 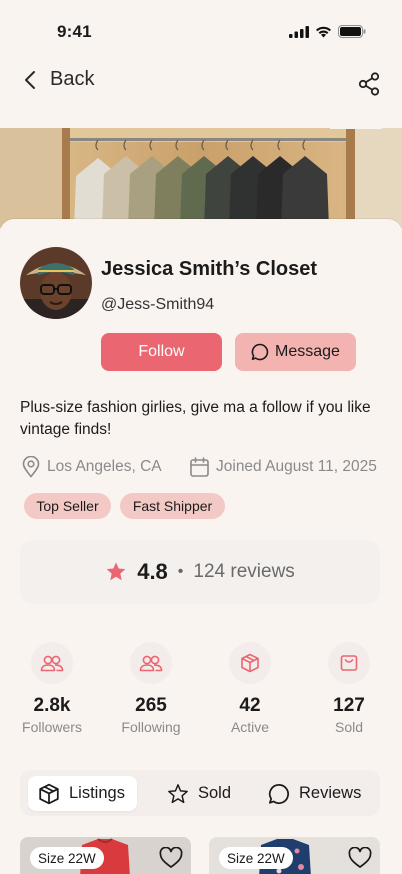 I want to click on back-label: Back, so click(x=72, y=79).